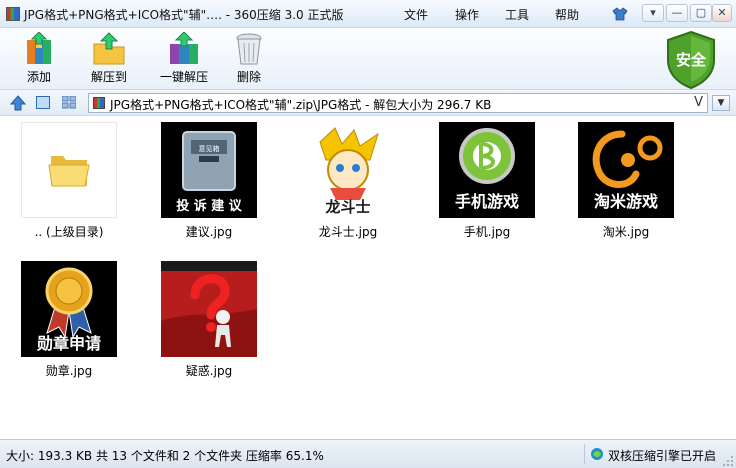 This screenshot has width=736, height=468. What do you see at coordinates (209, 170) in the screenshot?
I see `suggestion-box-image: 意见箱 投 诉 建 议` at bounding box center [209, 170].